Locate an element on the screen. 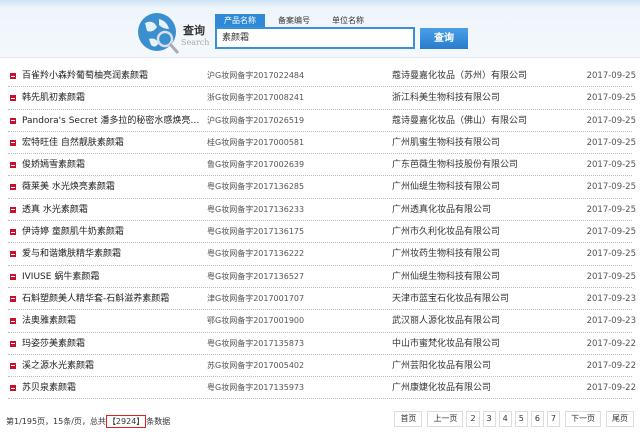 This screenshot has height=434, width=640. product-name-link: 宏特旺佳 自然靓肤素颜霜 is located at coordinates (73, 143).